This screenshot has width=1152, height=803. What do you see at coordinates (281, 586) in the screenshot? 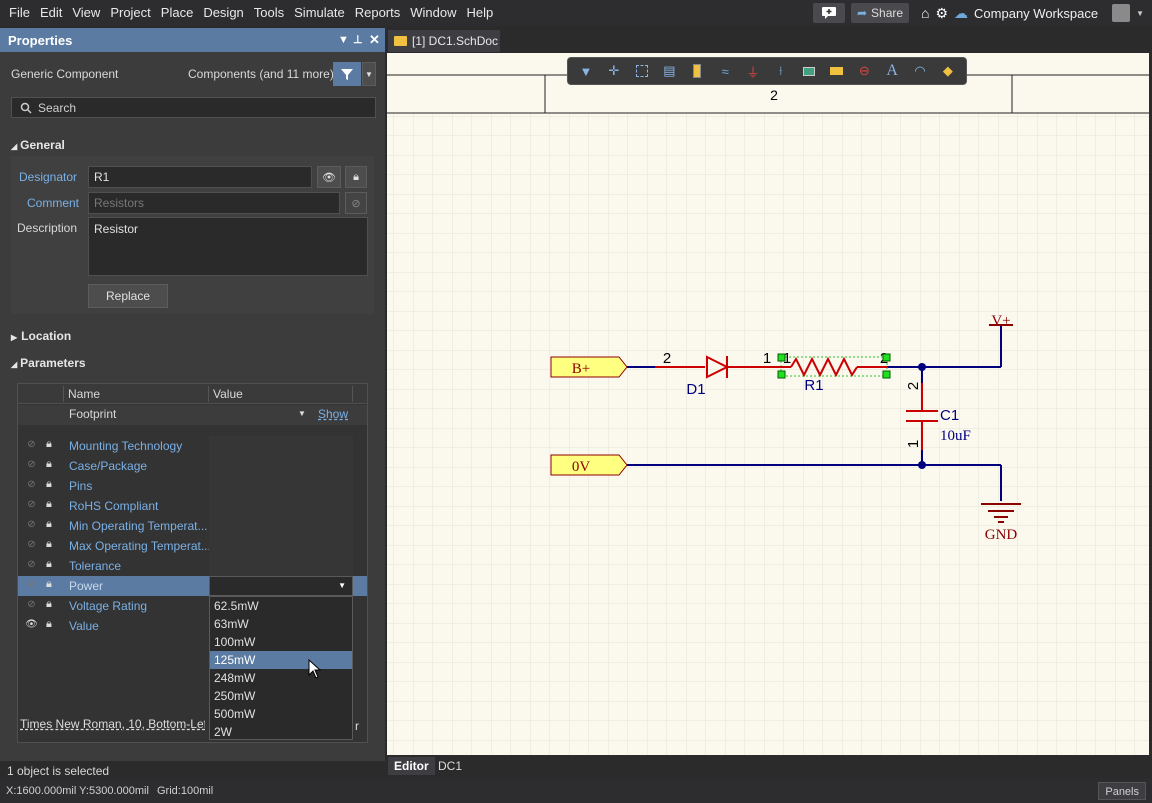
I see `power-value-select: ▼` at bounding box center [281, 586].